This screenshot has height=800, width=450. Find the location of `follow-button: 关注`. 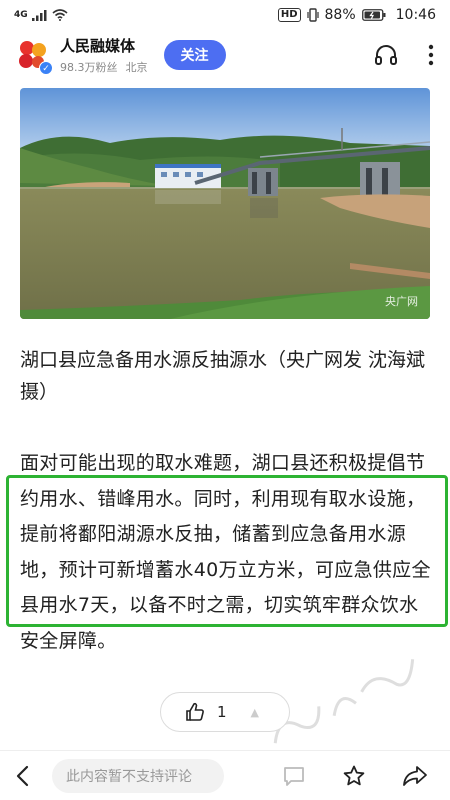

follow-button: 关注 is located at coordinates (194, 55).